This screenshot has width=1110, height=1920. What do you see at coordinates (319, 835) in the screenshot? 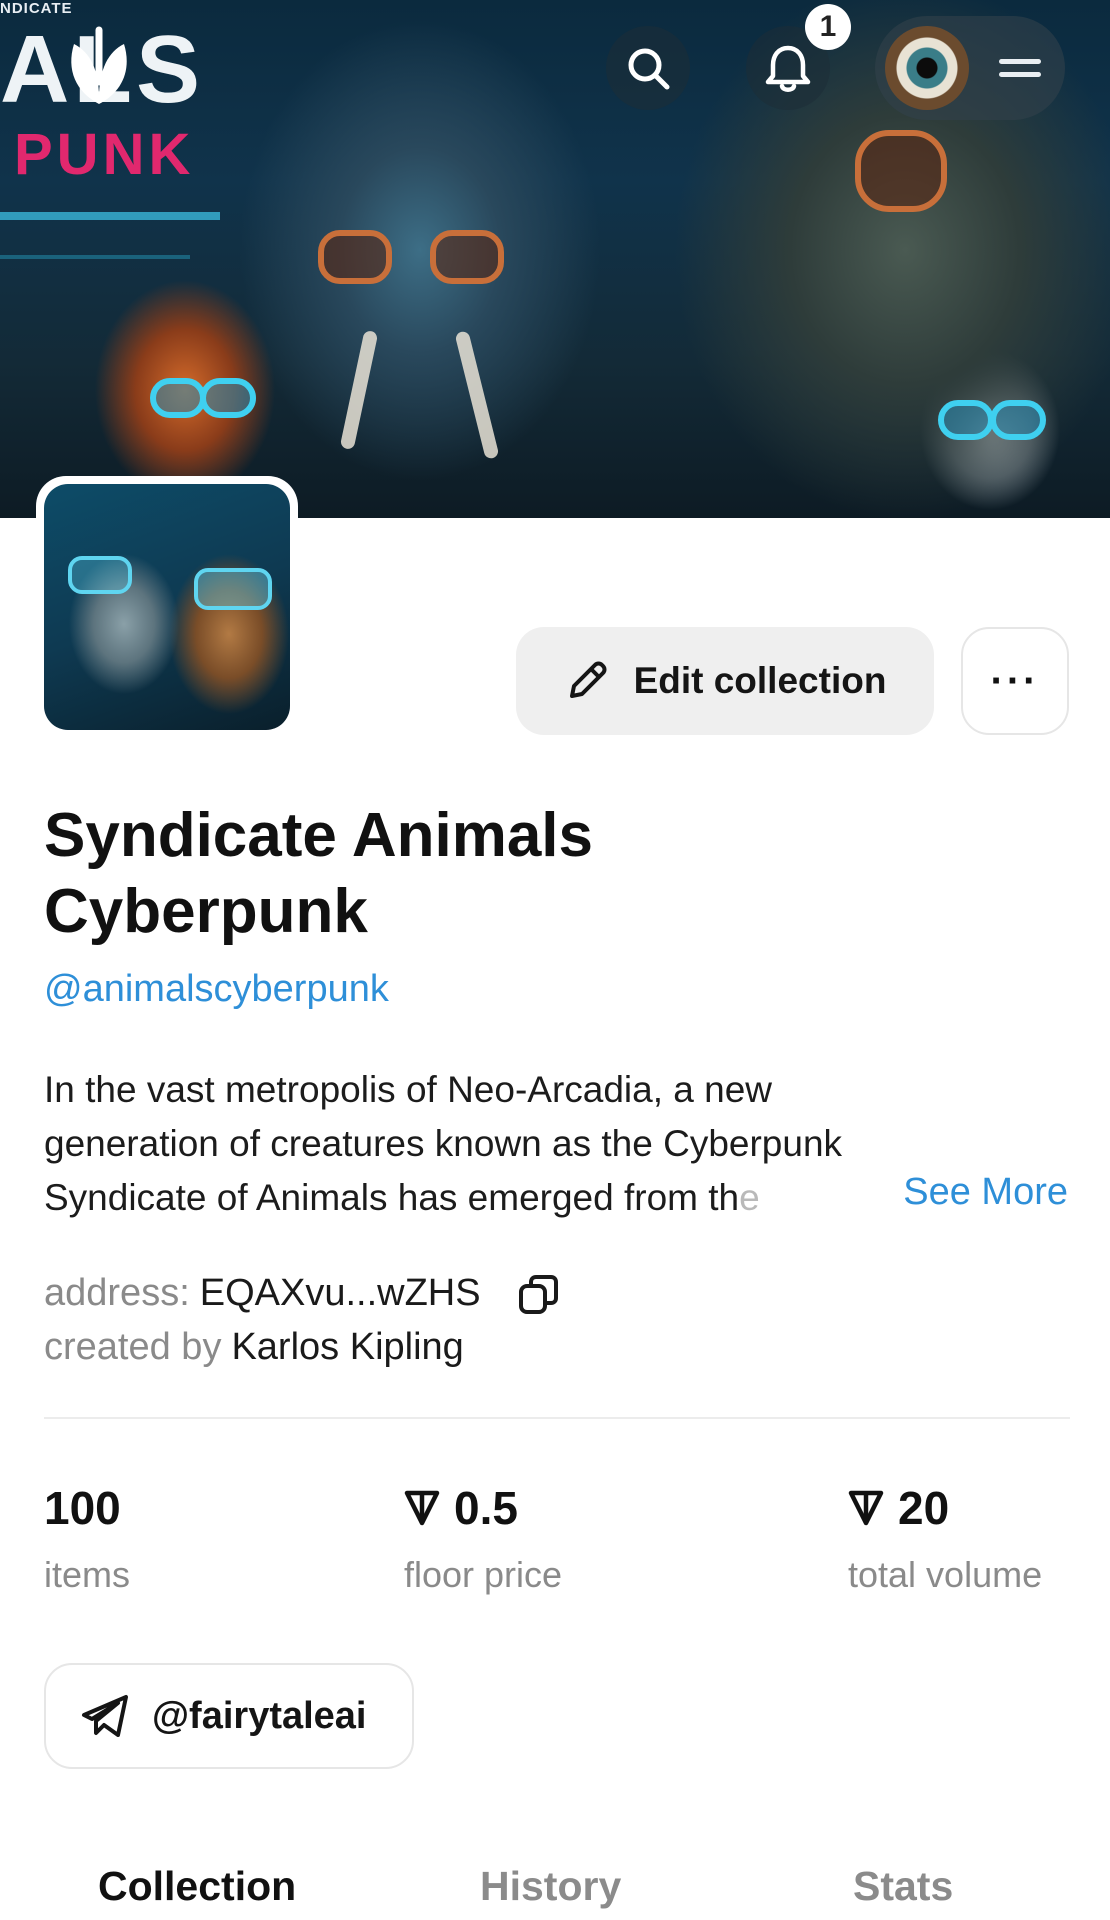
I see `collection-title-line: Syndicate Animals` at bounding box center [319, 835].